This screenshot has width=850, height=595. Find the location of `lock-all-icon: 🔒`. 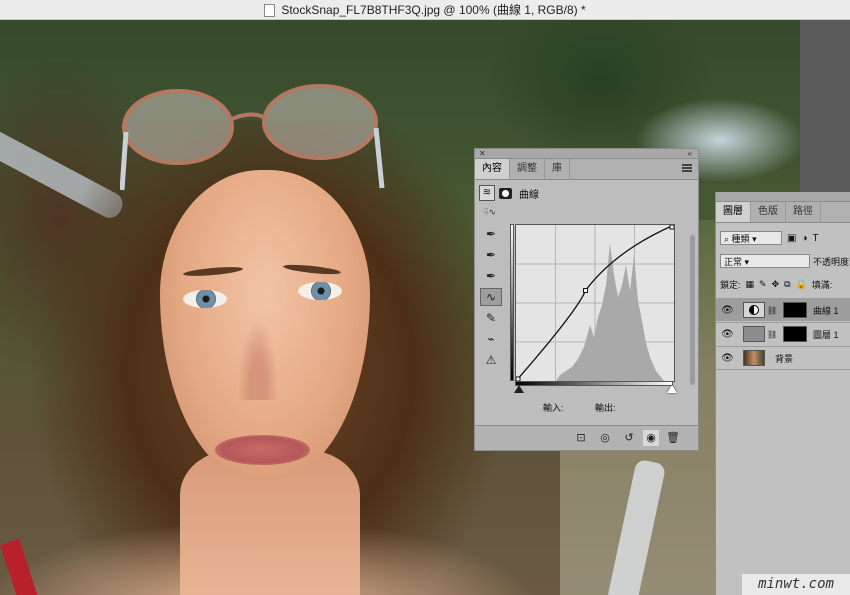

lock-all-icon: 🔒 is located at coordinates (801, 284).